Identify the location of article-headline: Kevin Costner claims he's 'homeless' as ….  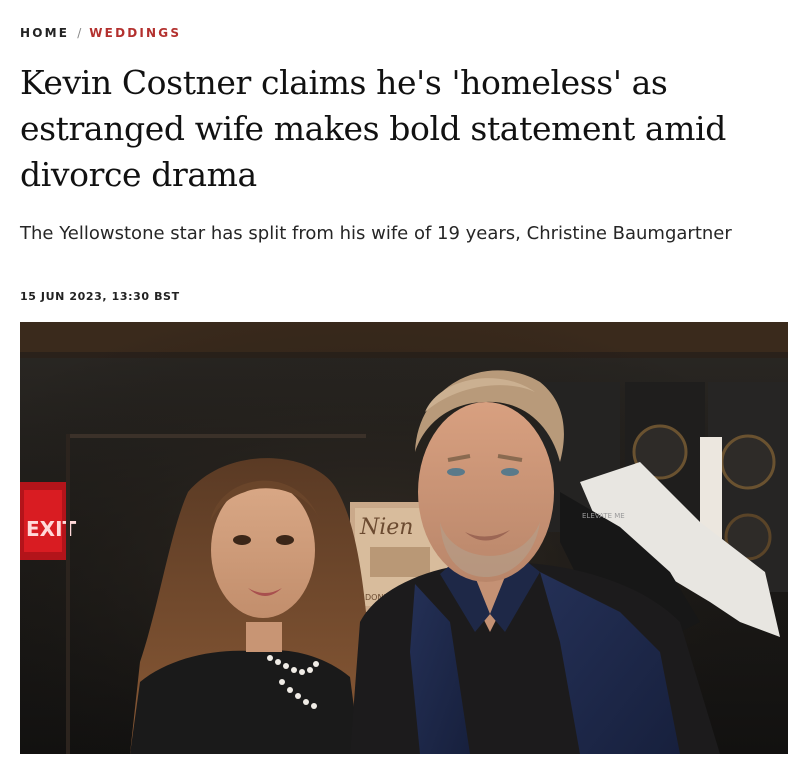
(373, 128).